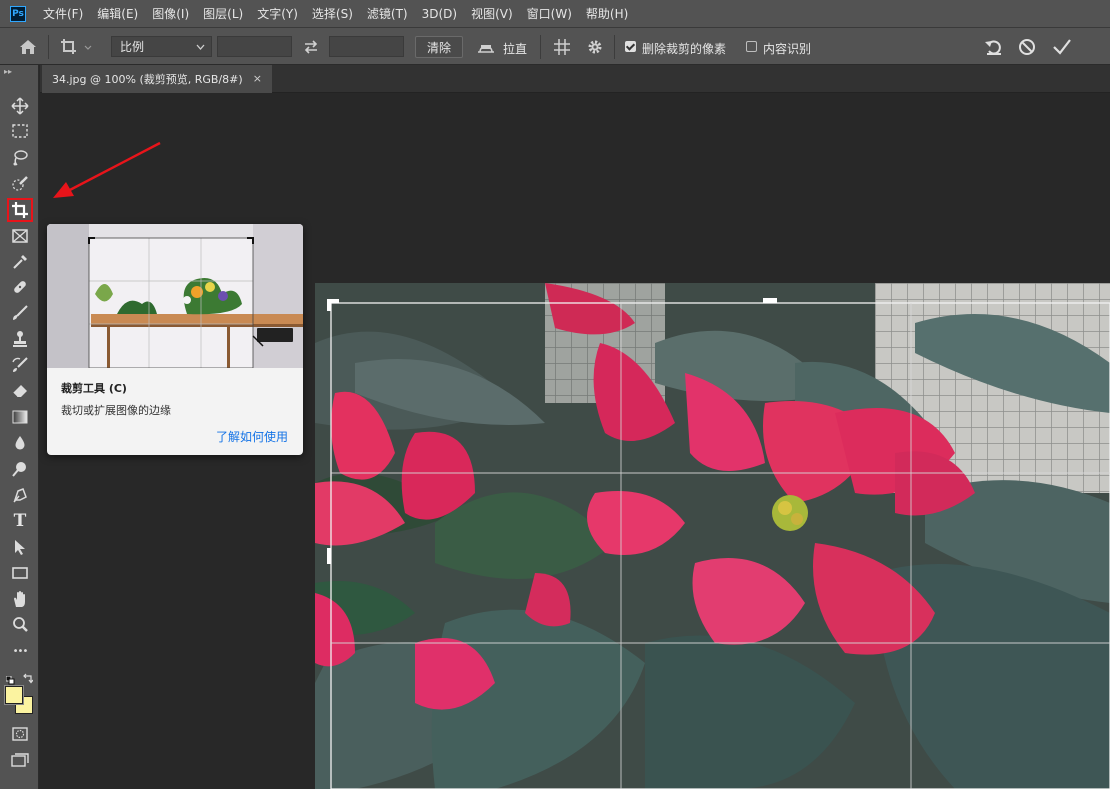 This screenshot has height=789, width=1110. What do you see at coordinates (439, 14) in the screenshot?
I see `menu-3d: 3D(D)` at bounding box center [439, 14].